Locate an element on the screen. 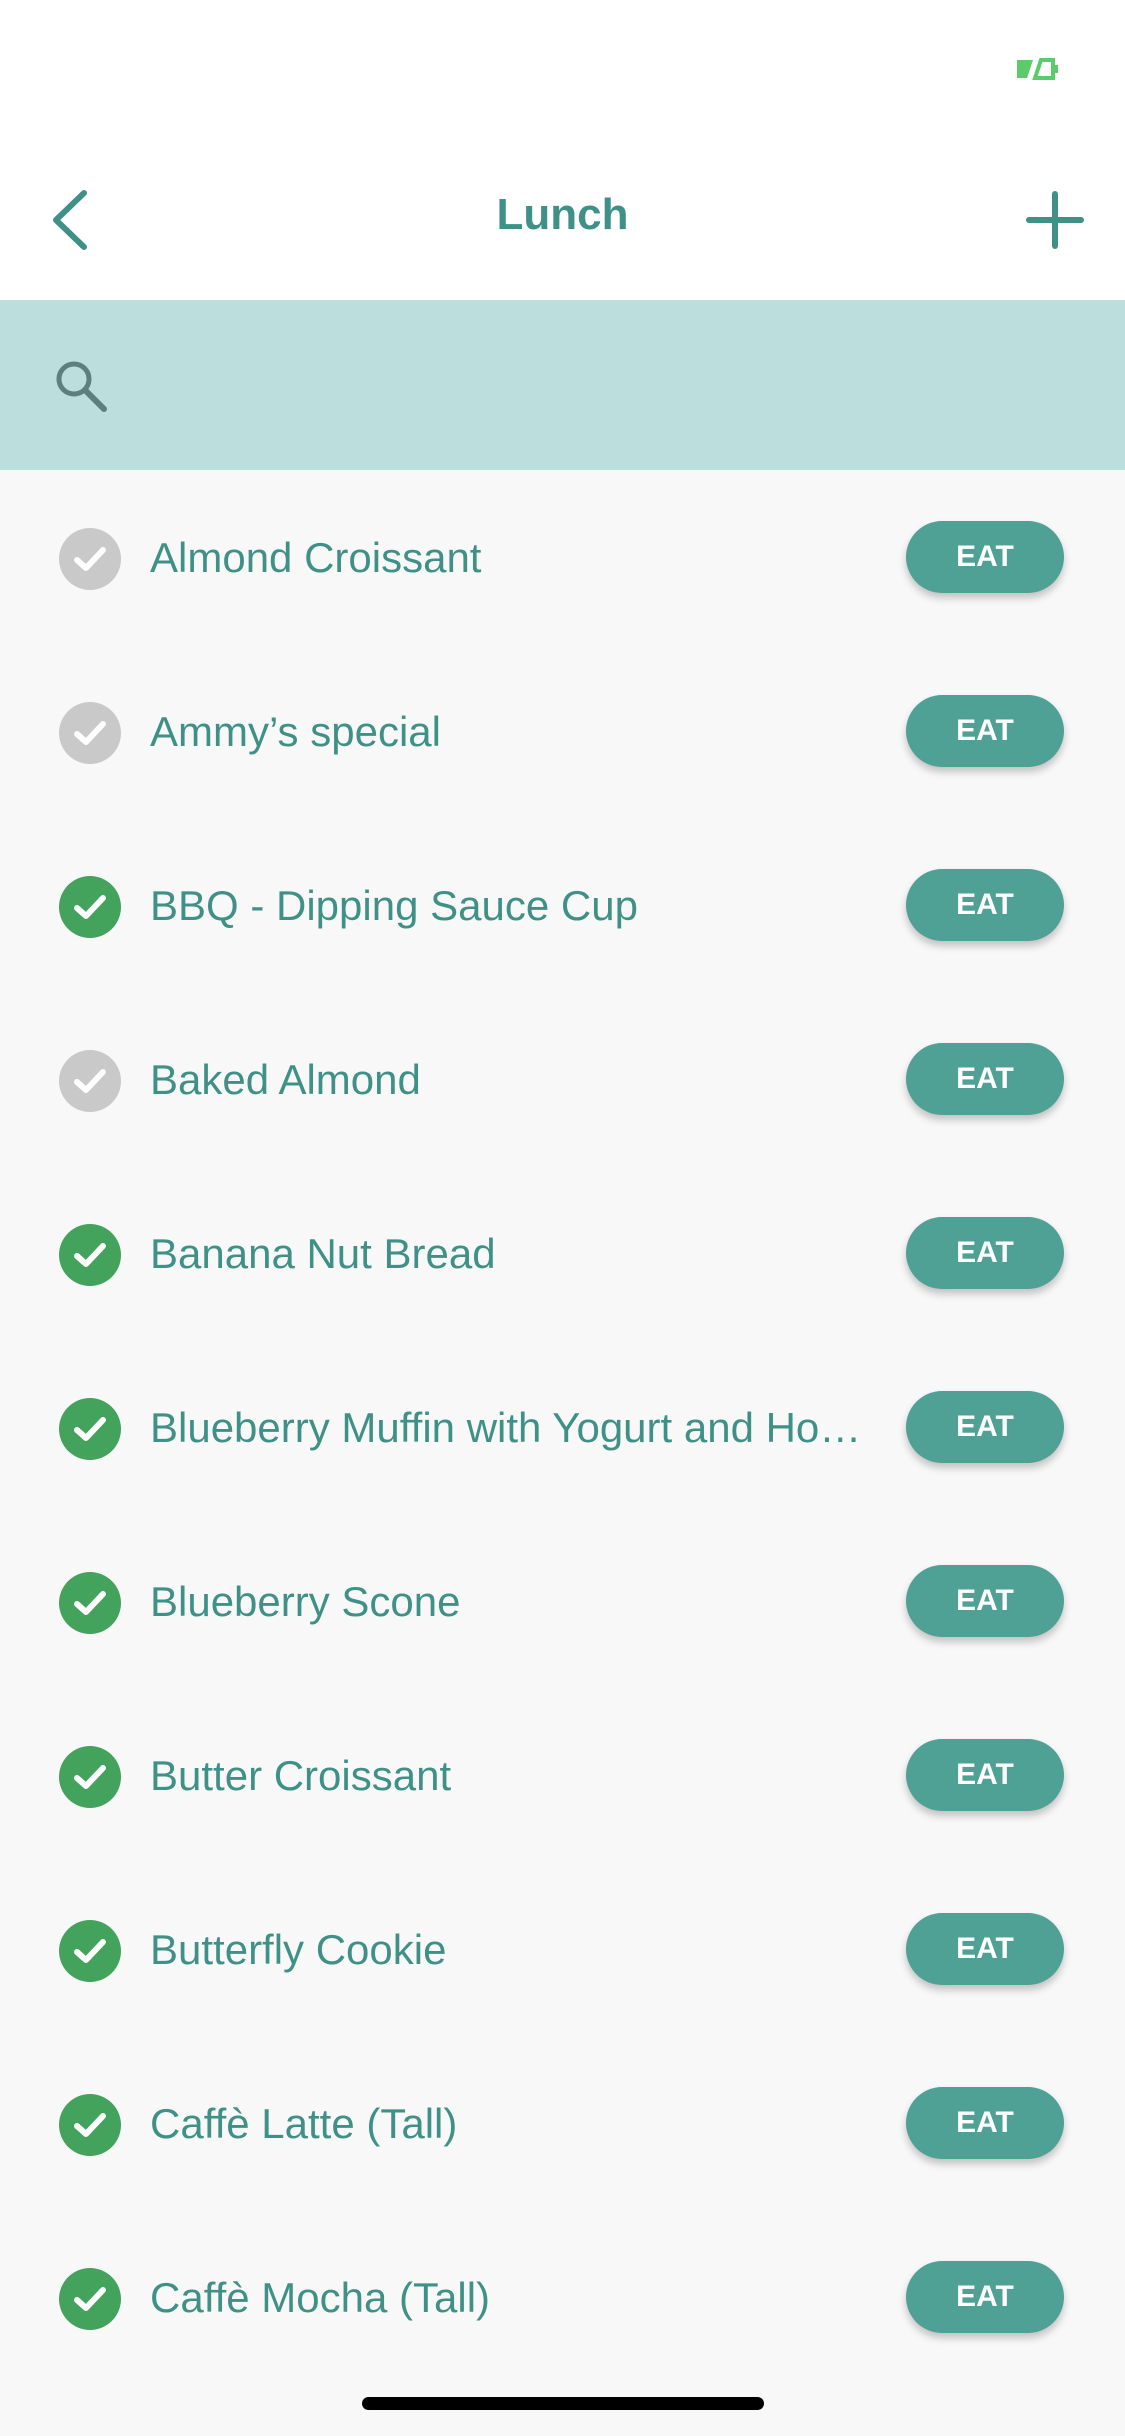 The image size is (1125, 2436). item-name: BBQ - Dipping Sauce Cup is located at coordinates (510, 906).